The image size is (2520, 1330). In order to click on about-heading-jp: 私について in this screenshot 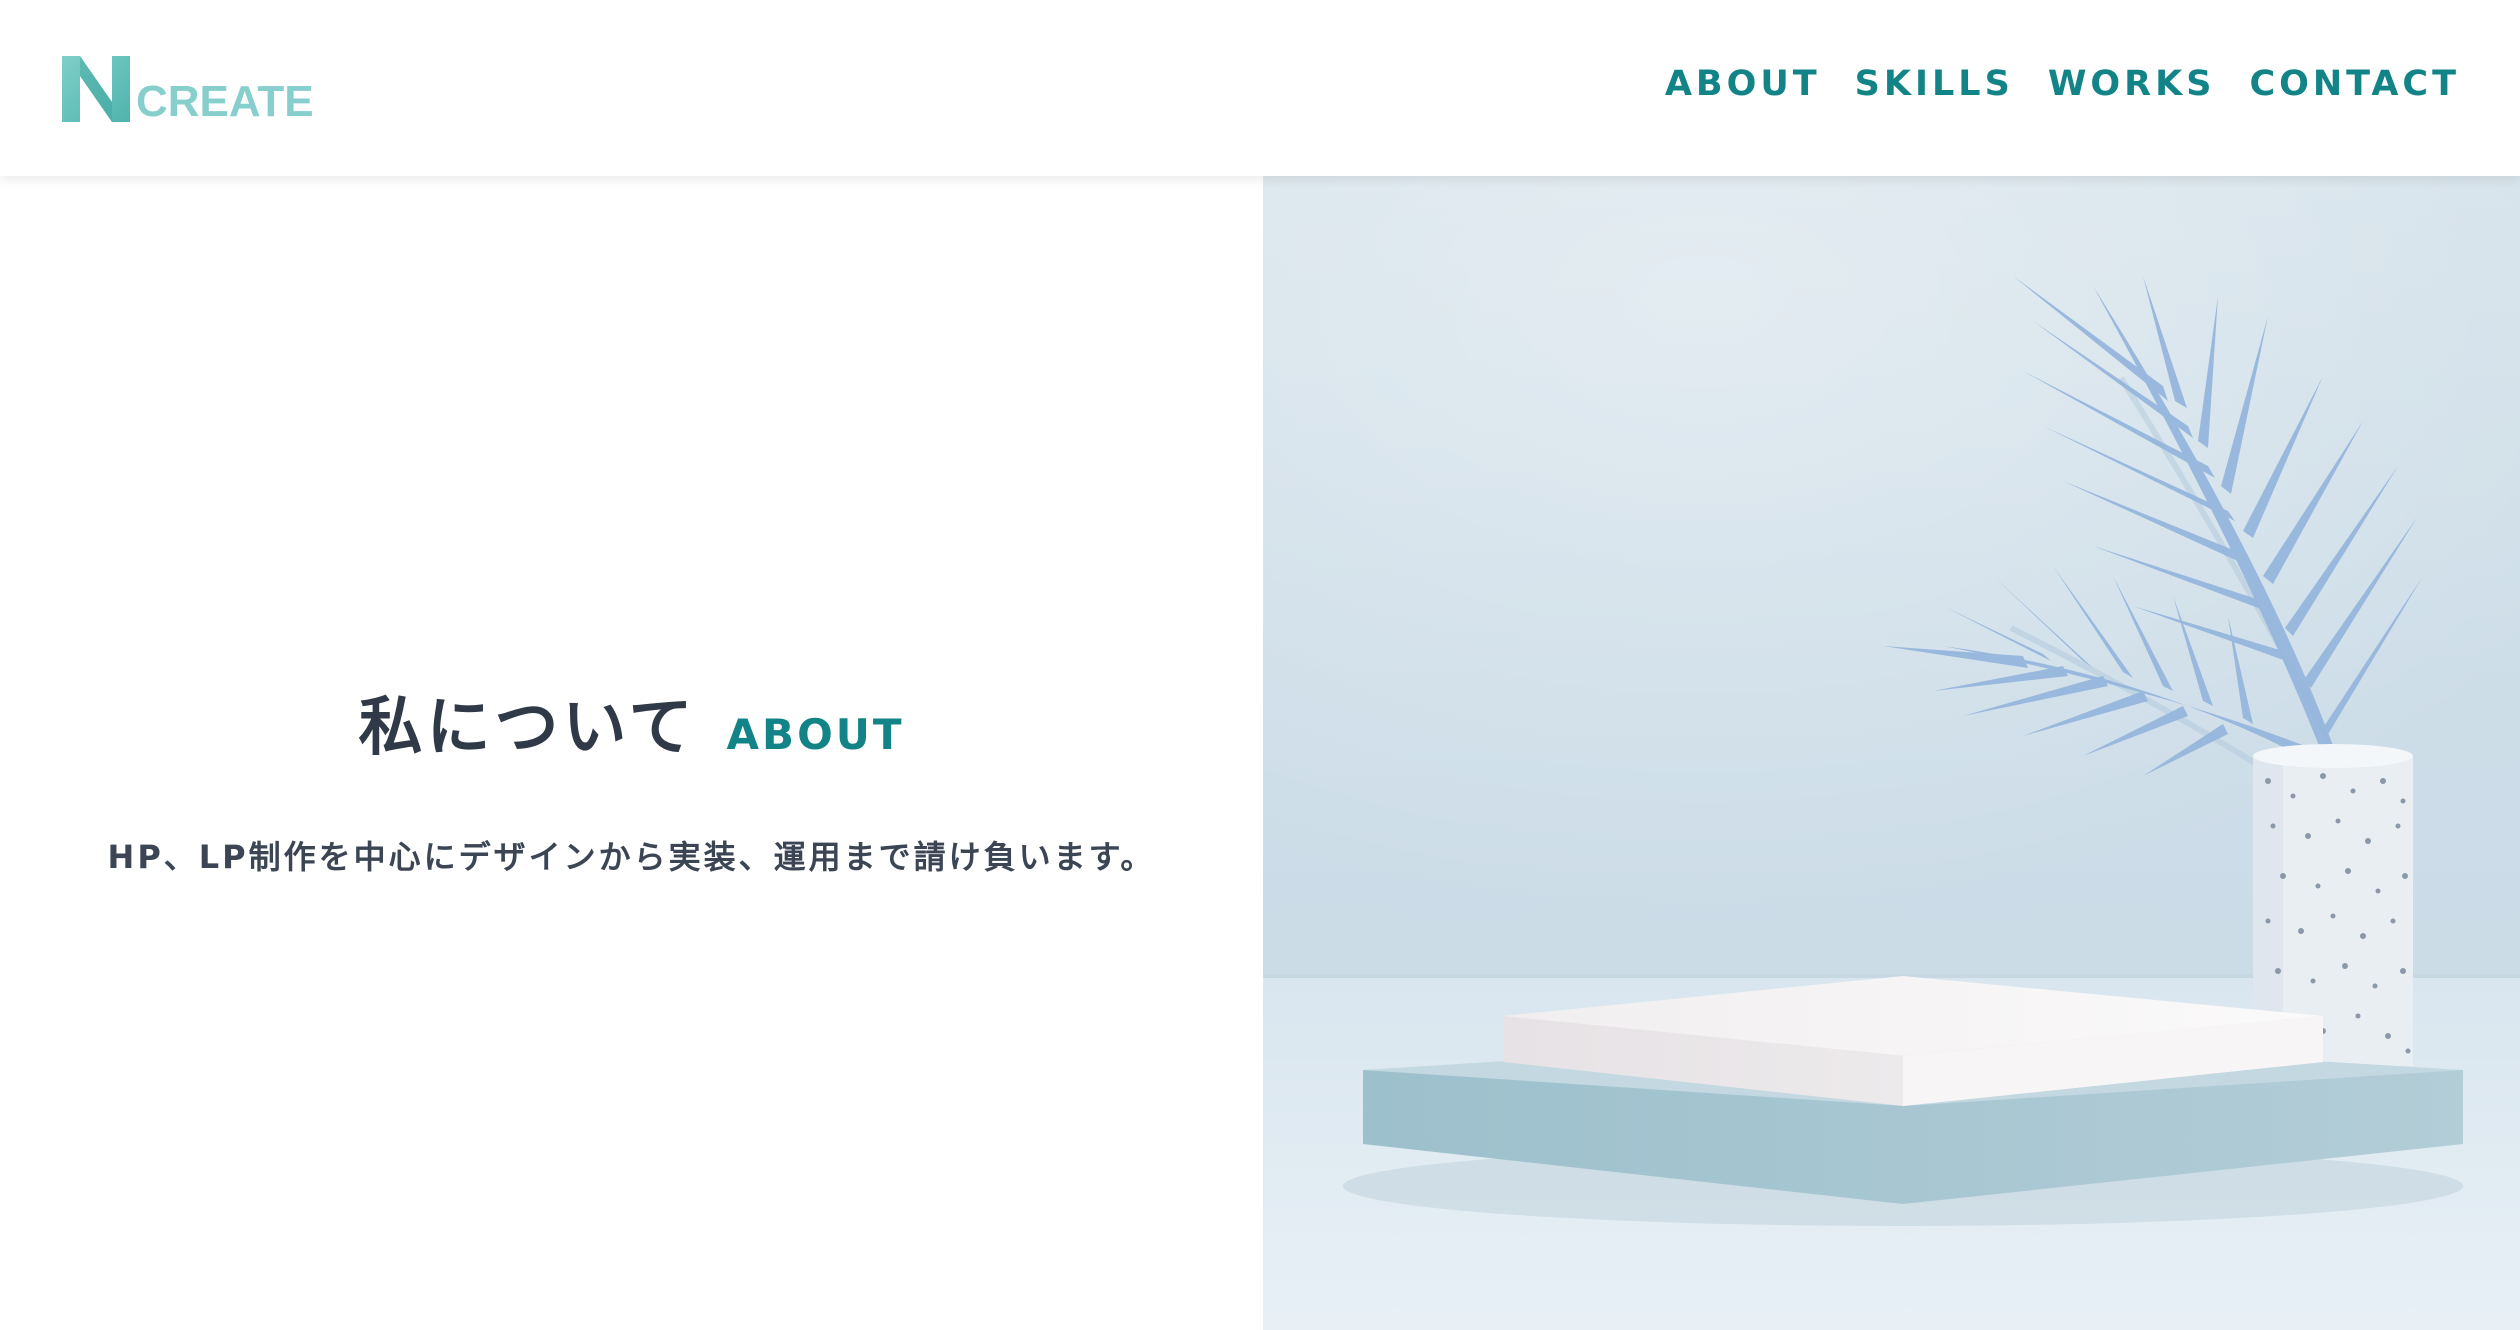, I will do `click(527, 727)`.